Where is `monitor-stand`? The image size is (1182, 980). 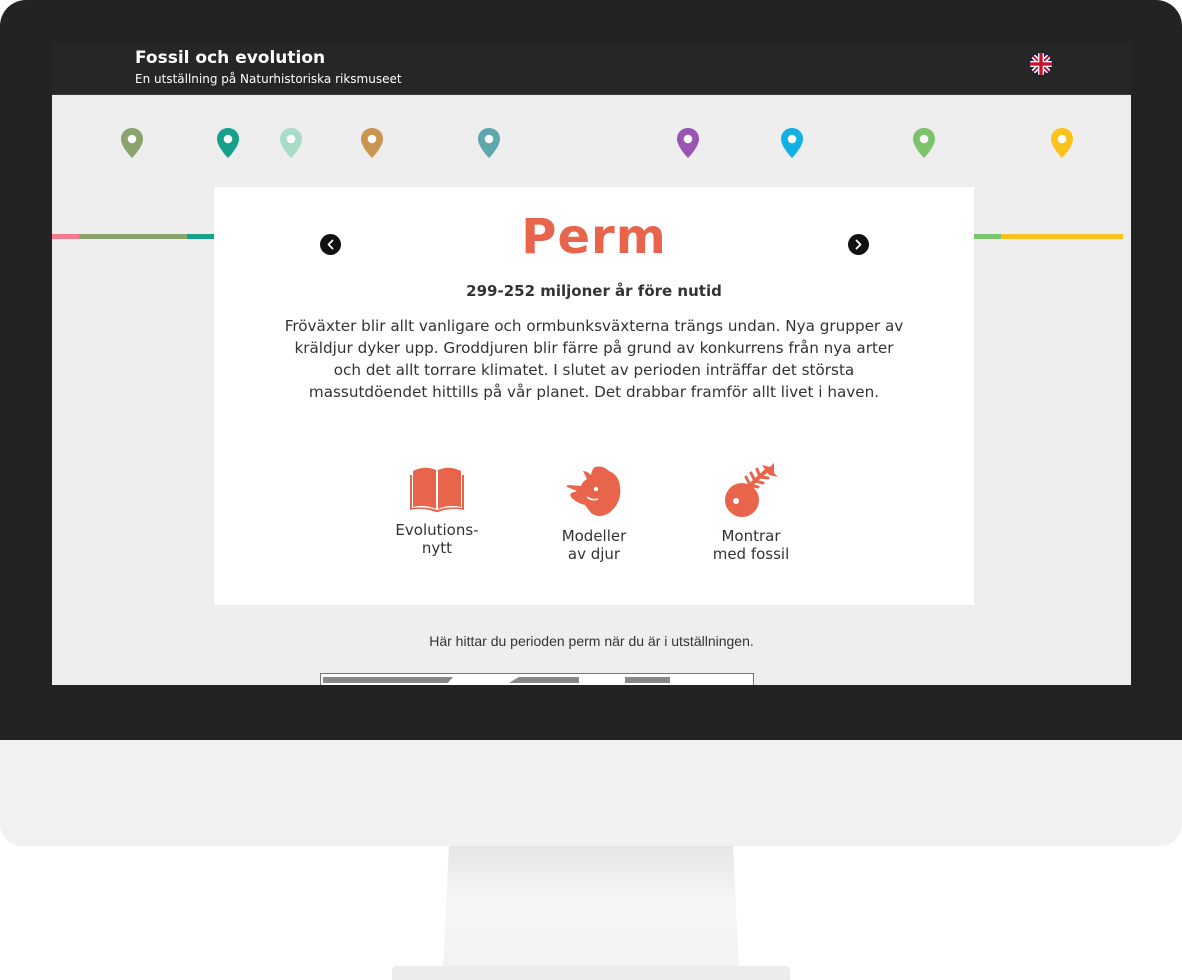
monitor-stand is located at coordinates (591, 908).